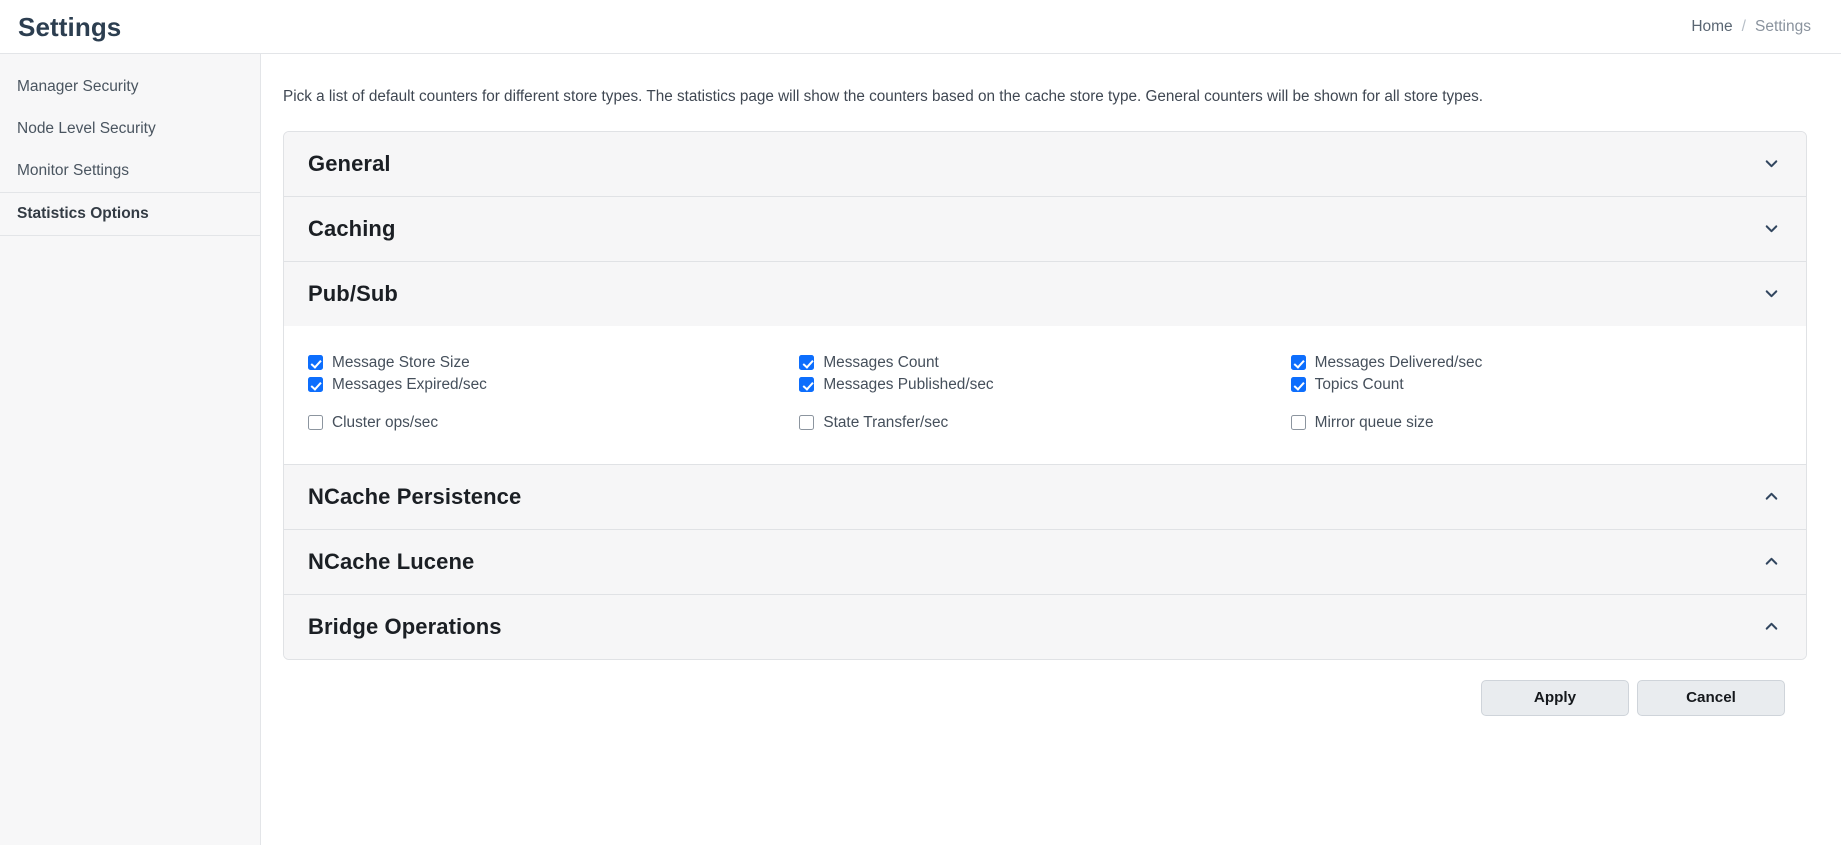 The height and width of the screenshot is (845, 1841). What do you see at coordinates (807, 385) in the screenshot?
I see `checkbox-messages-published-sec` at bounding box center [807, 385].